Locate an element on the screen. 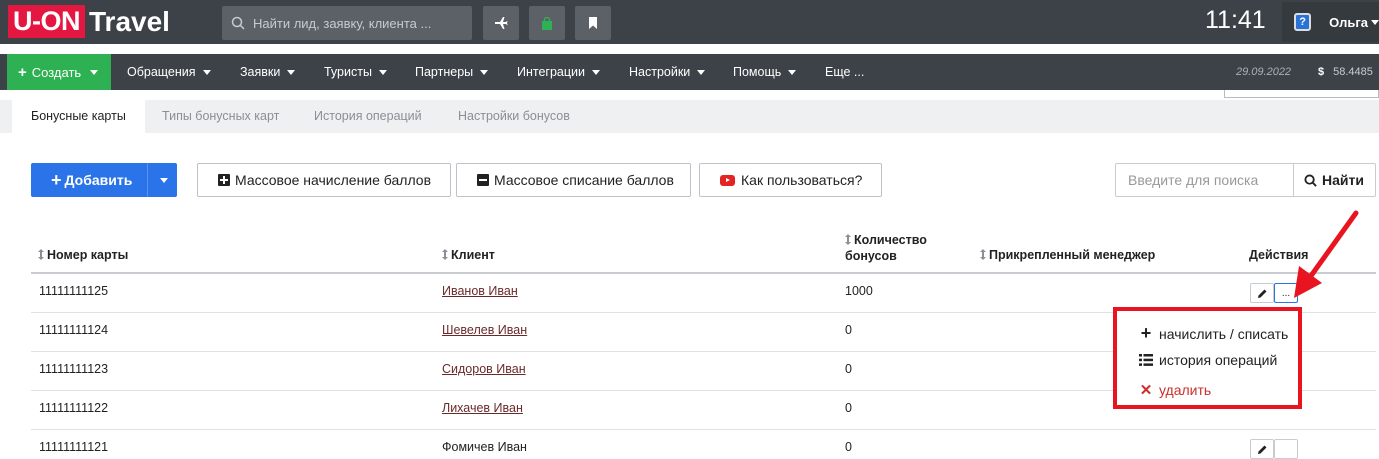  nav-item-help: Помощь is located at coordinates (765, 72).